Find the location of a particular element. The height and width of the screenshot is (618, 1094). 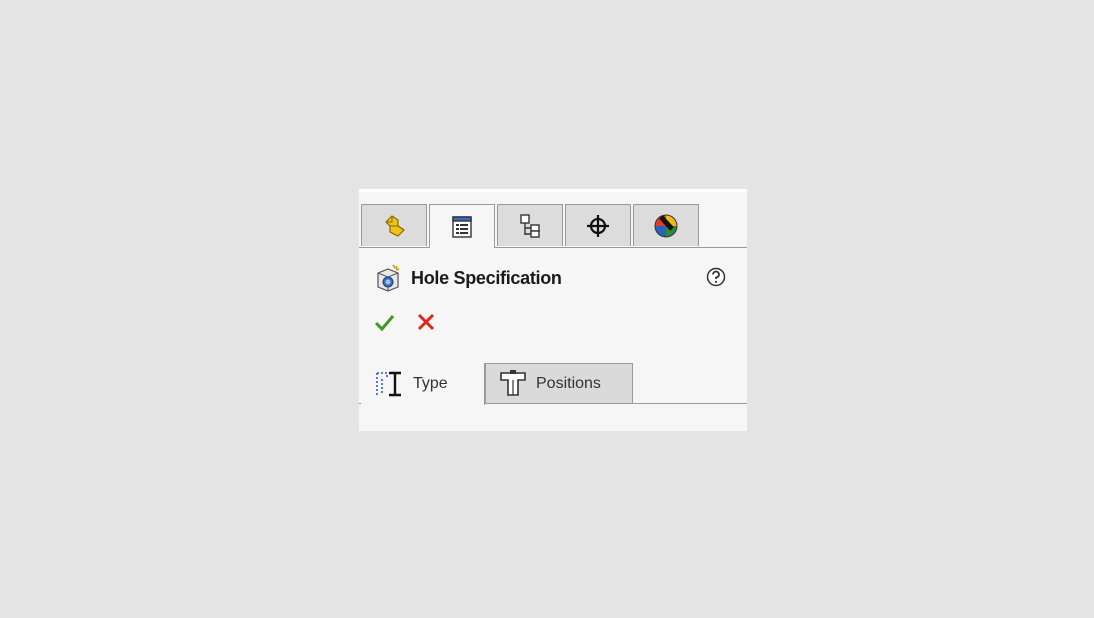

hole-wizard-subtabs: Type Positions is located at coordinates (497, 384).